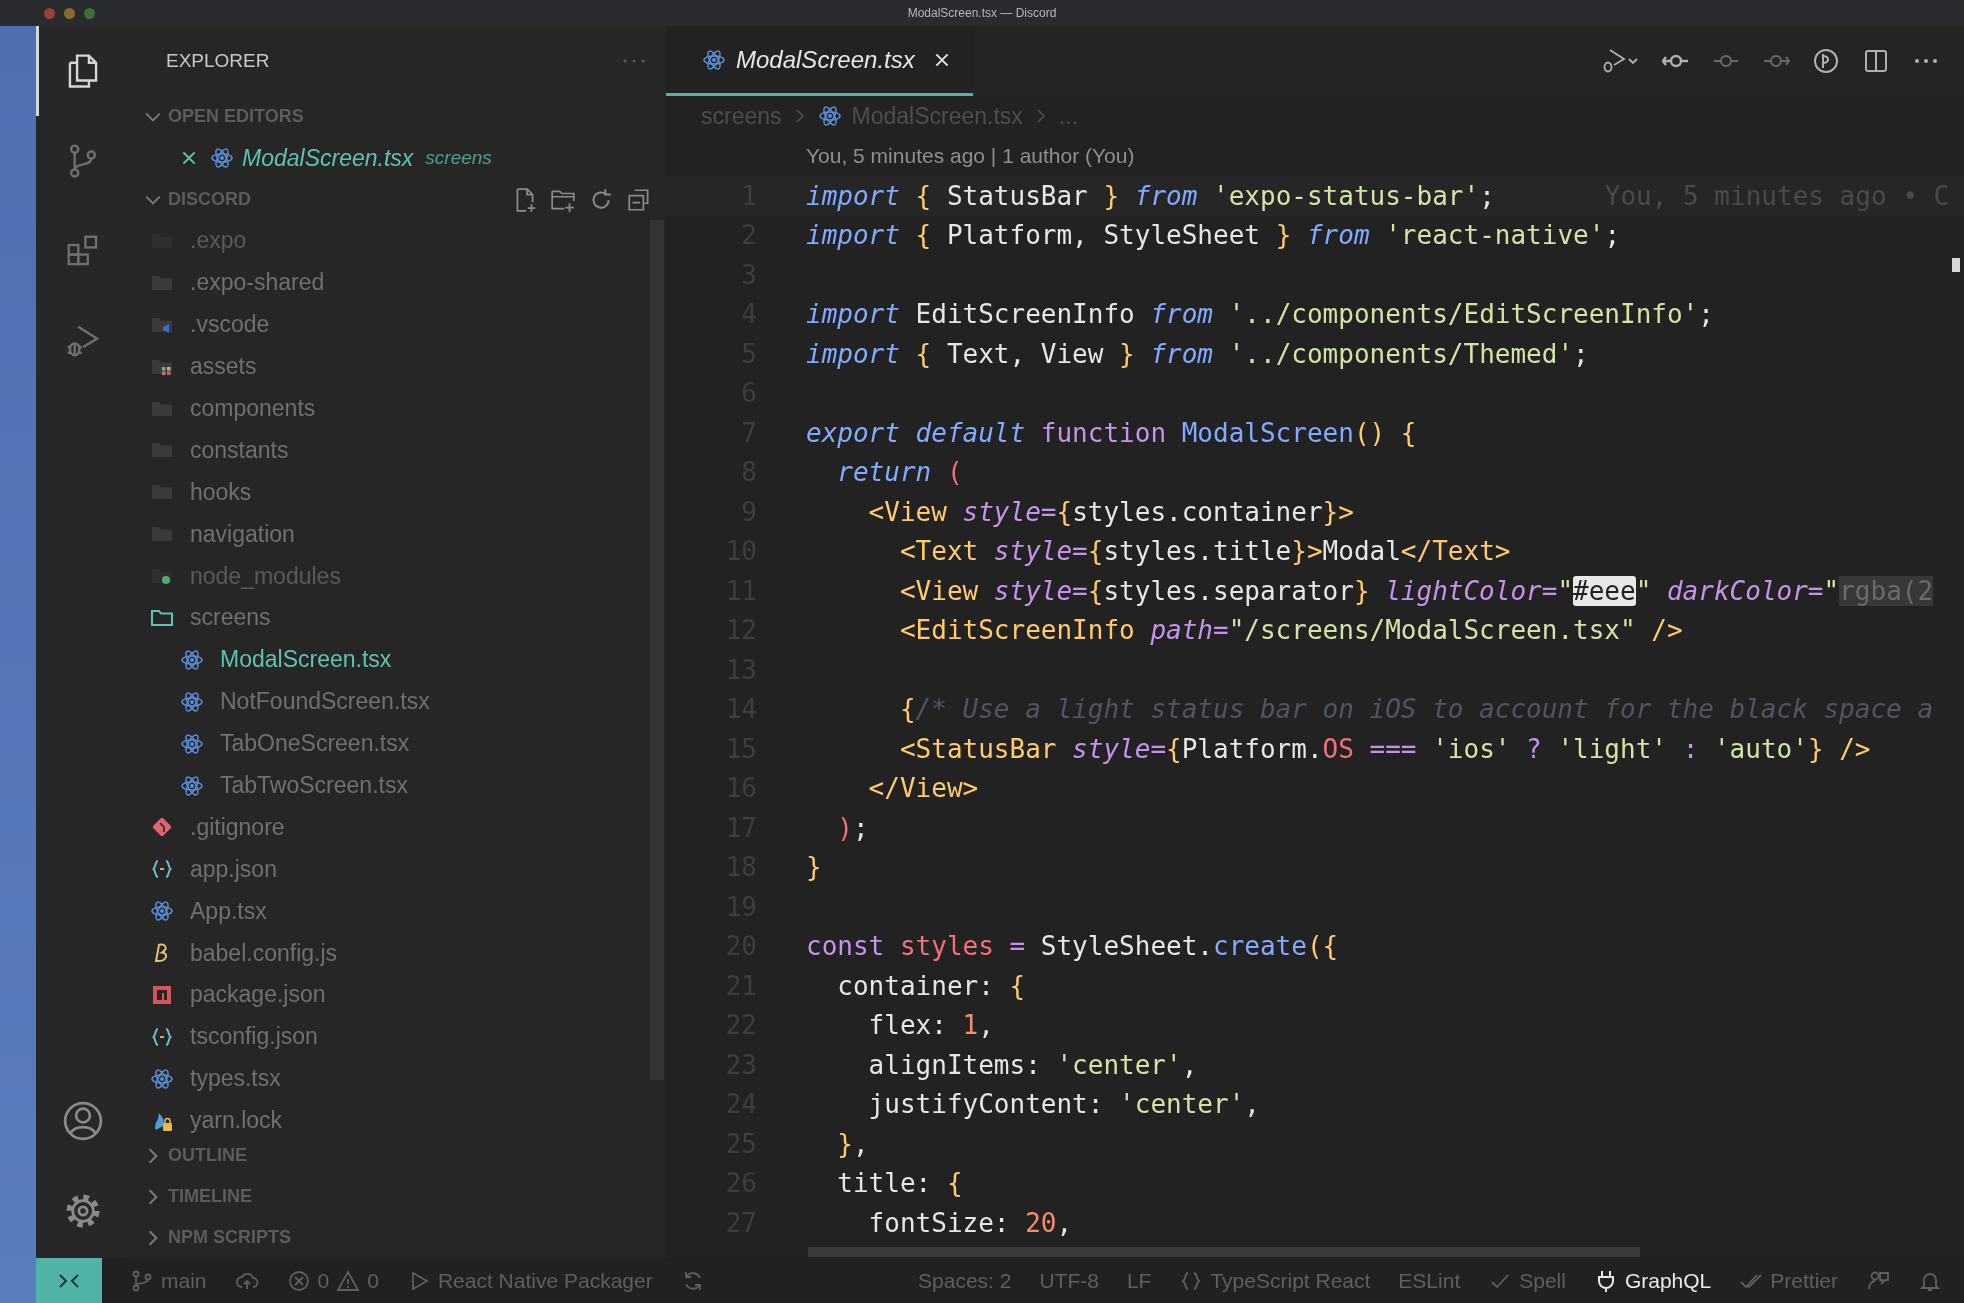  Describe the element at coordinates (396, 869) in the screenshot. I see `file-item: app.json` at that location.